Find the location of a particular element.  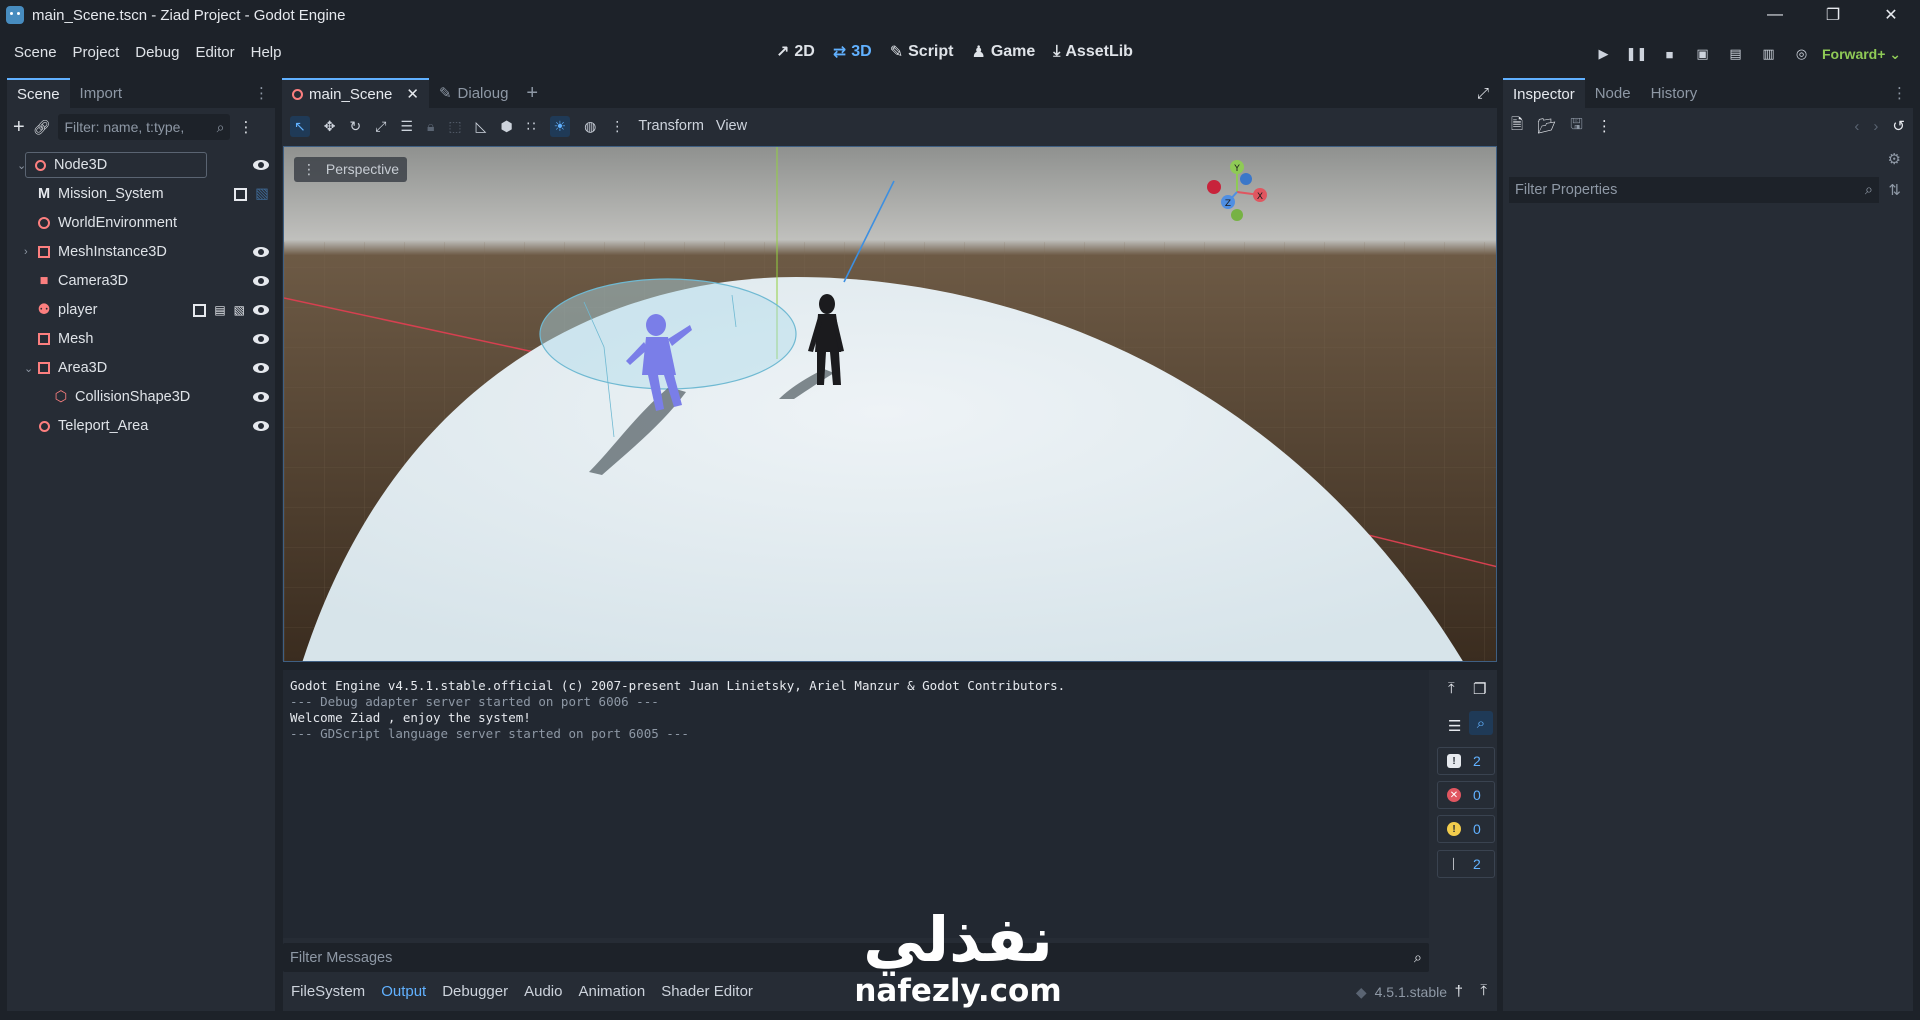

scene-filter-input: Filter: name, t:type, ⌕ is located at coordinates (144, 127).